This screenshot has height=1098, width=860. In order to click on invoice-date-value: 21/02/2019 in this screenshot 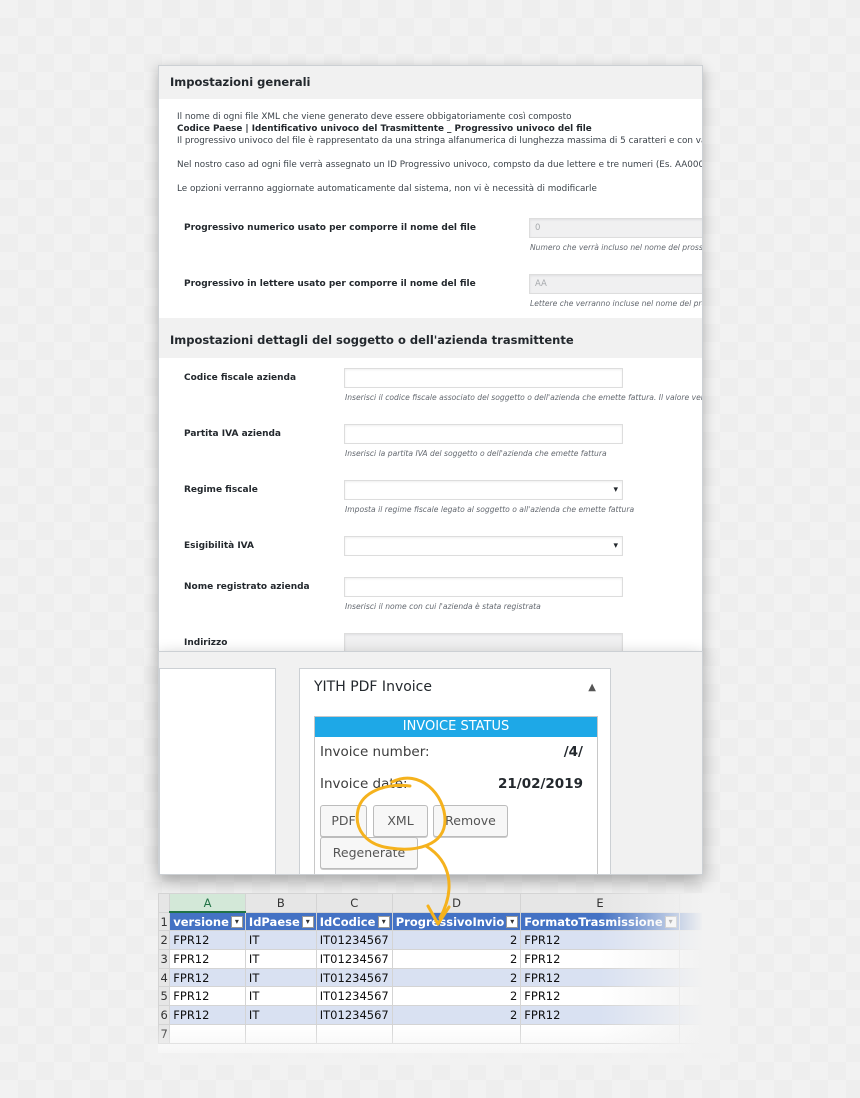, I will do `click(540, 784)`.